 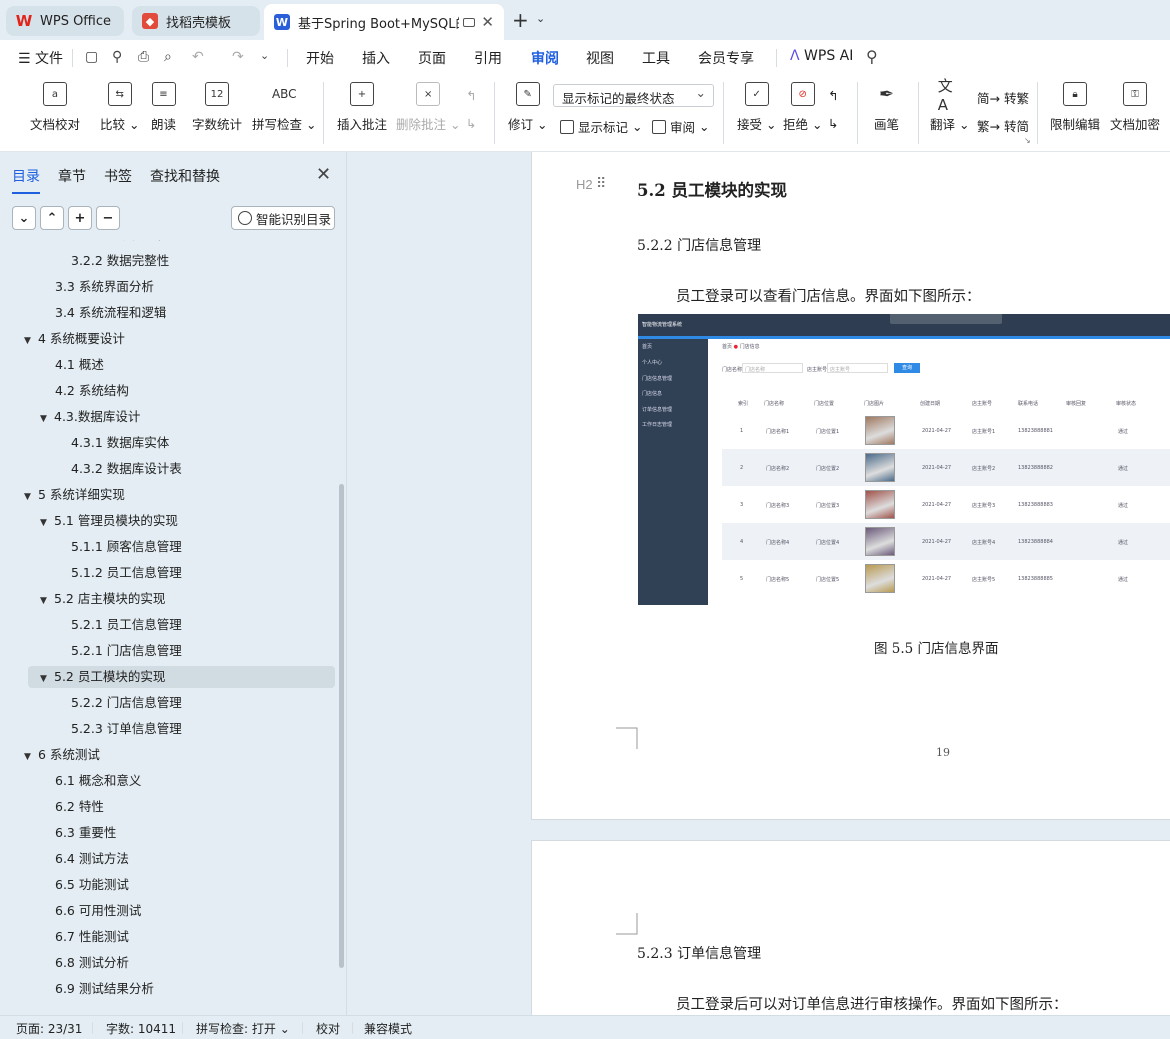 What do you see at coordinates (168, 57) in the screenshot?
I see `print-preview-icon: ⌕` at bounding box center [168, 57].